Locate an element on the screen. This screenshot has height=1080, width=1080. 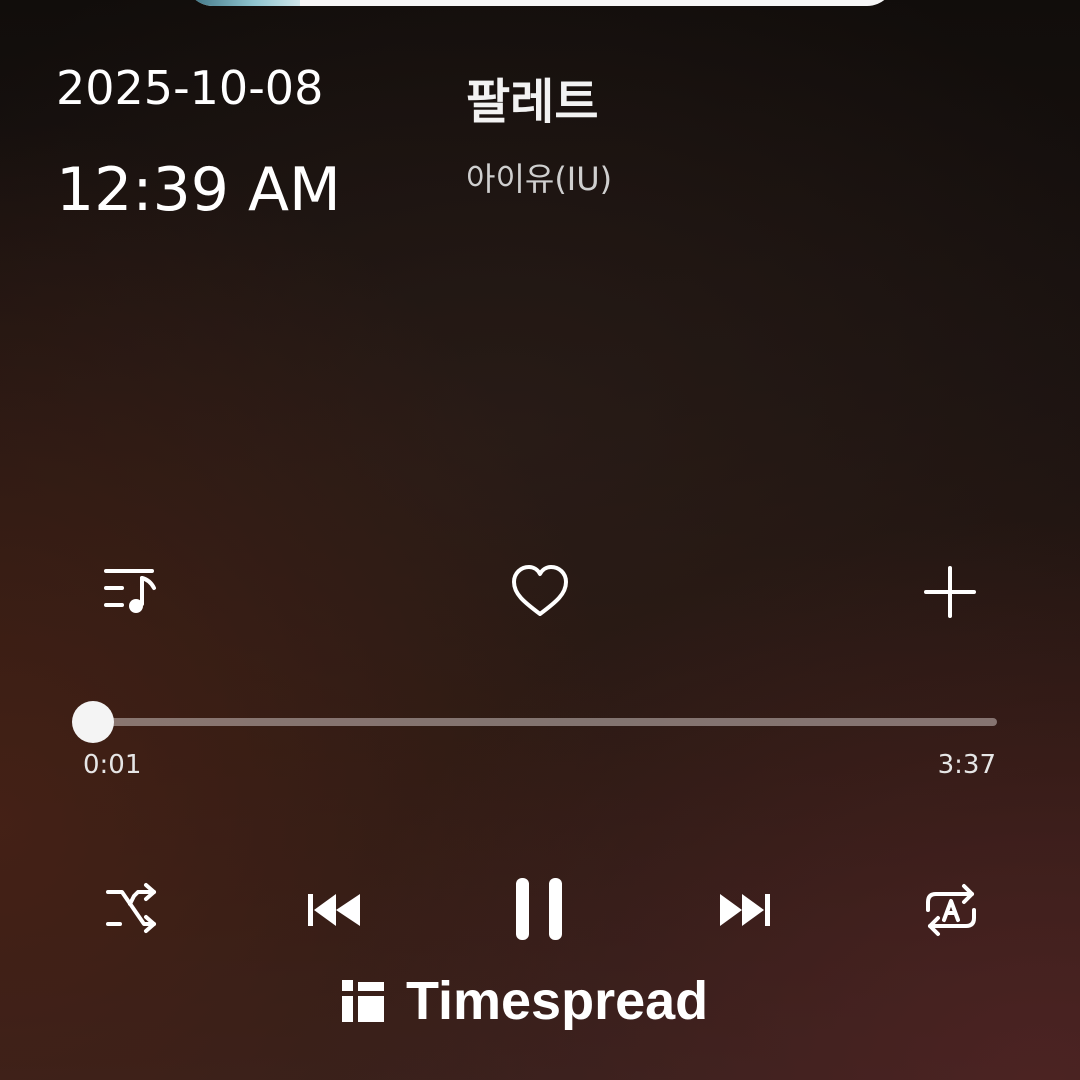
album-art-image is located at coordinates (242, 3).